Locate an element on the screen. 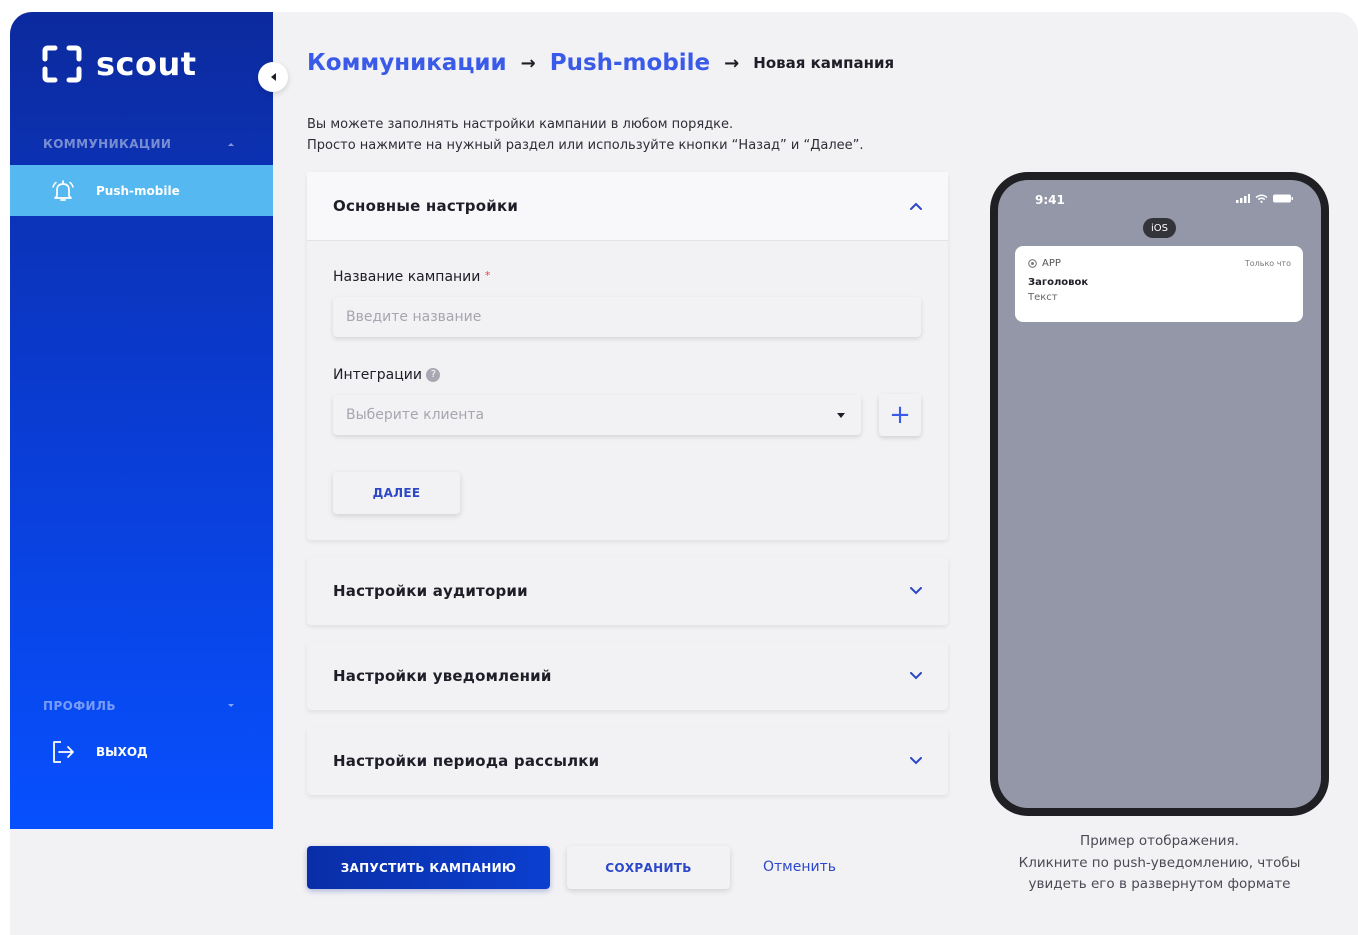 Image resolution: width=1358 pixels, height=935 pixels. status-icons is located at coordinates (1264, 198).